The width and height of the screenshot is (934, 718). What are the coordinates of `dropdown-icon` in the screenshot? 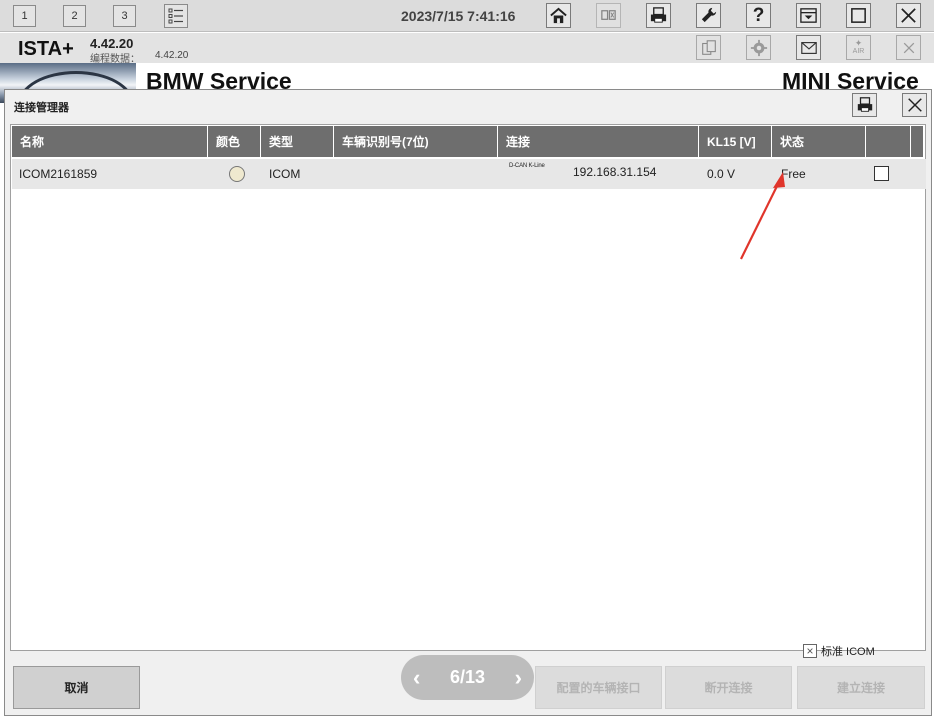 It's located at (808, 15).